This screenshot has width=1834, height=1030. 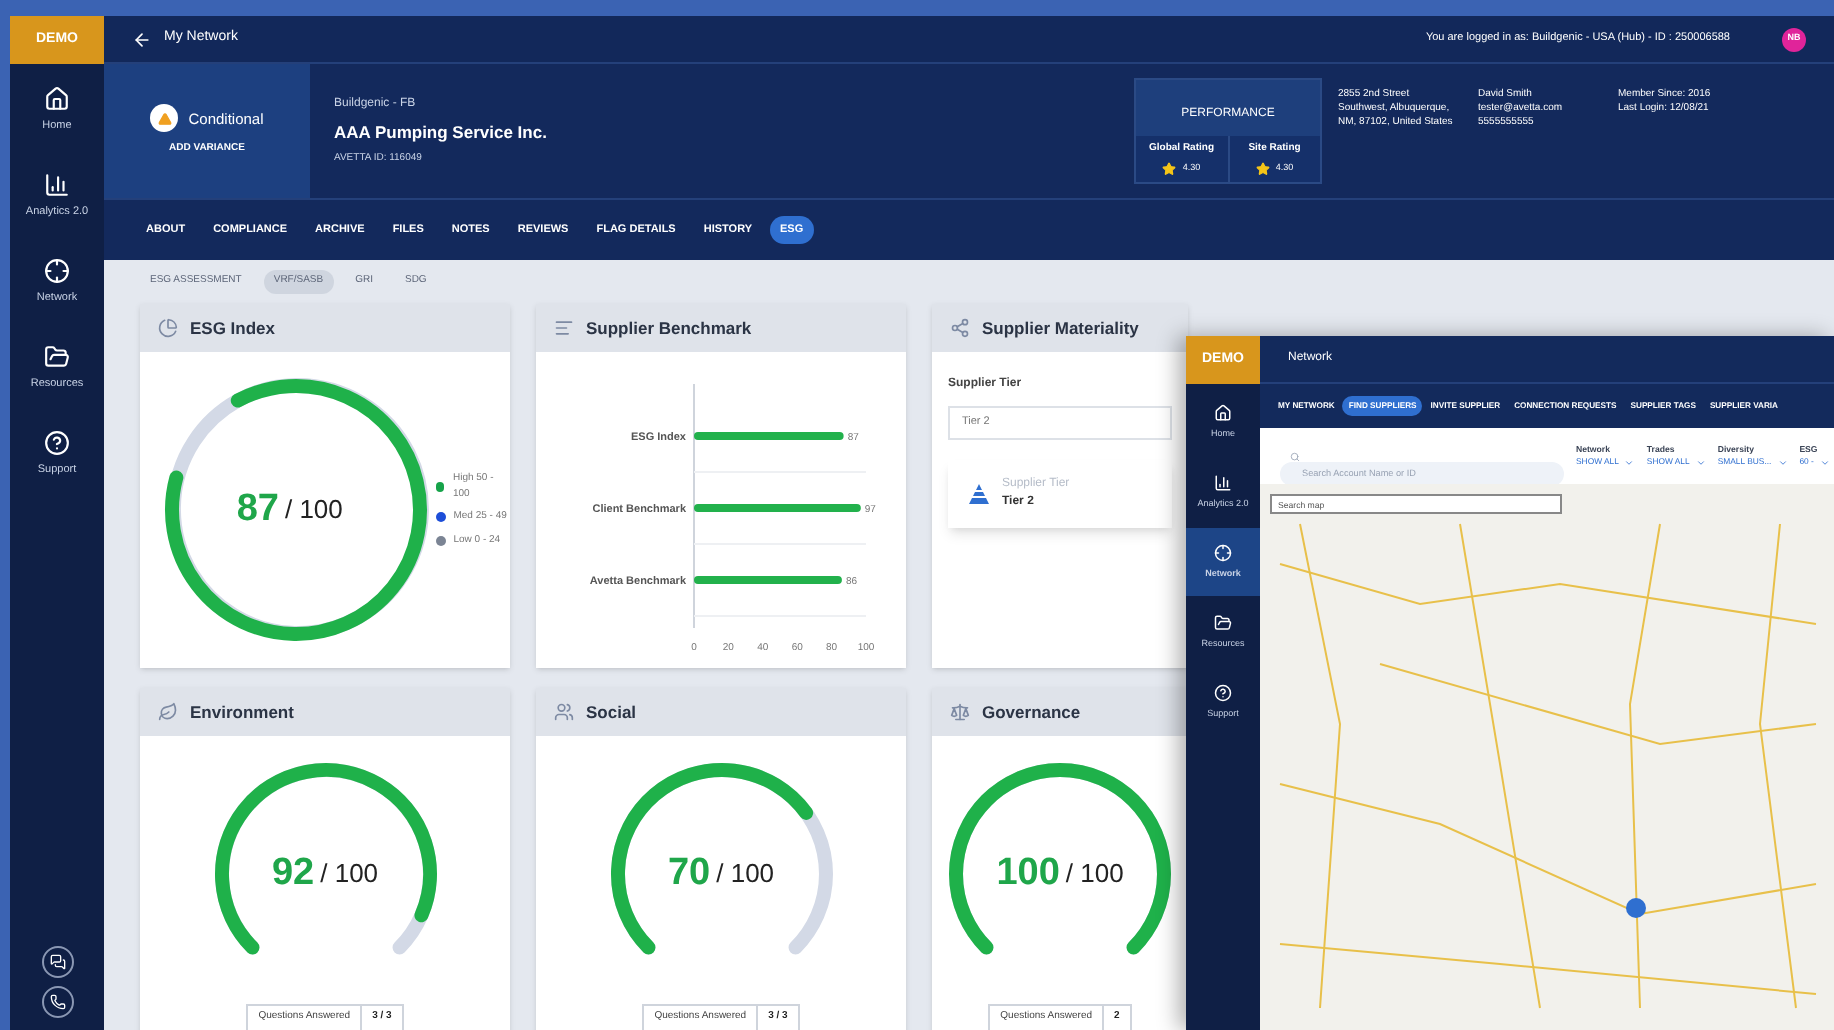 What do you see at coordinates (1028, 873) in the screenshot?
I see `score-value: 100` at bounding box center [1028, 873].